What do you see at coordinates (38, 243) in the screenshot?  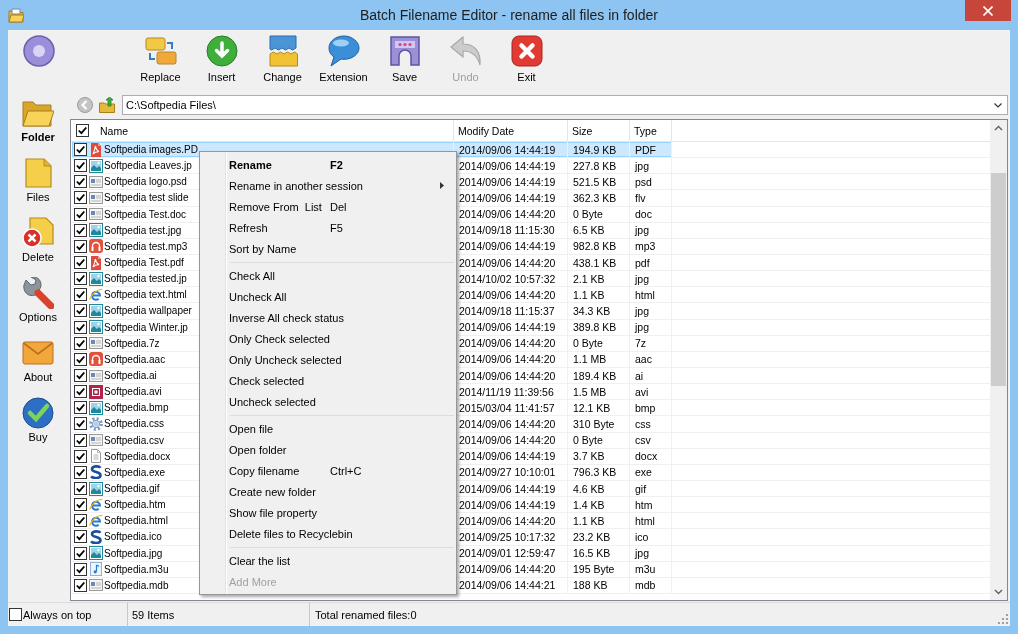 I see `sidebar-item: Delete` at bounding box center [38, 243].